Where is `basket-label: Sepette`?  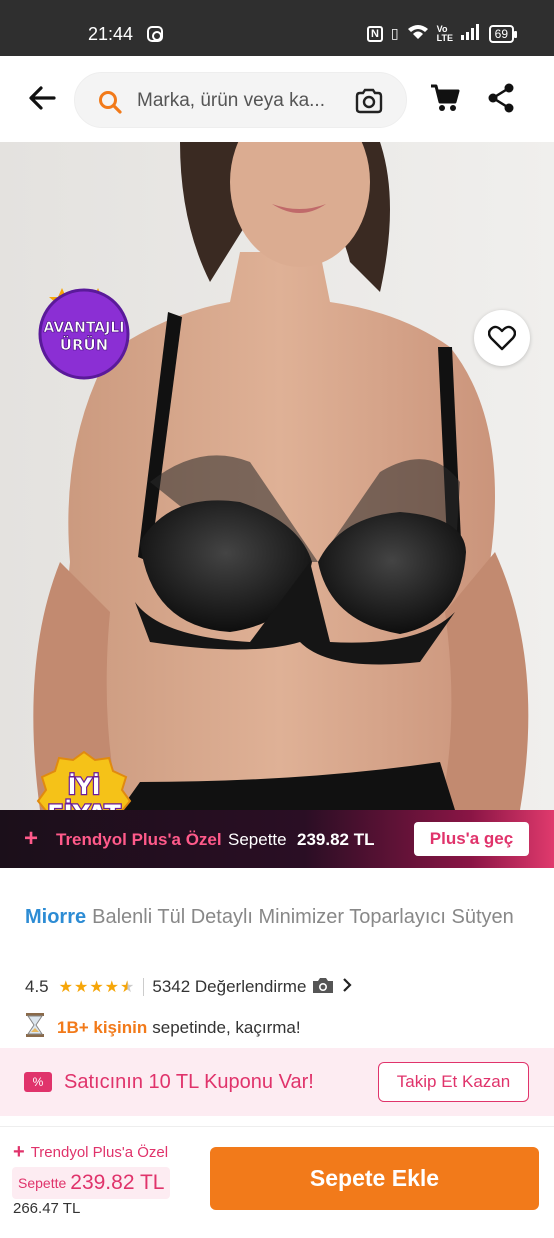
basket-label: Sepette is located at coordinates (42, 1183).